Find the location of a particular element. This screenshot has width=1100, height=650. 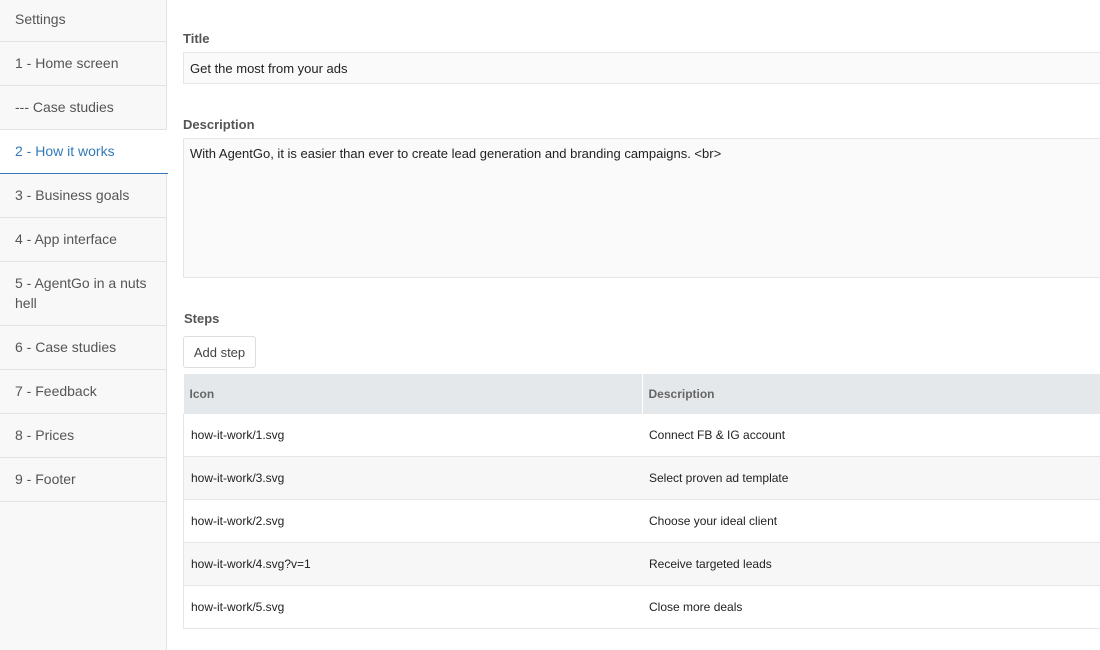

sidebar-item-settings: Settings is located at coordinates (83, 21).